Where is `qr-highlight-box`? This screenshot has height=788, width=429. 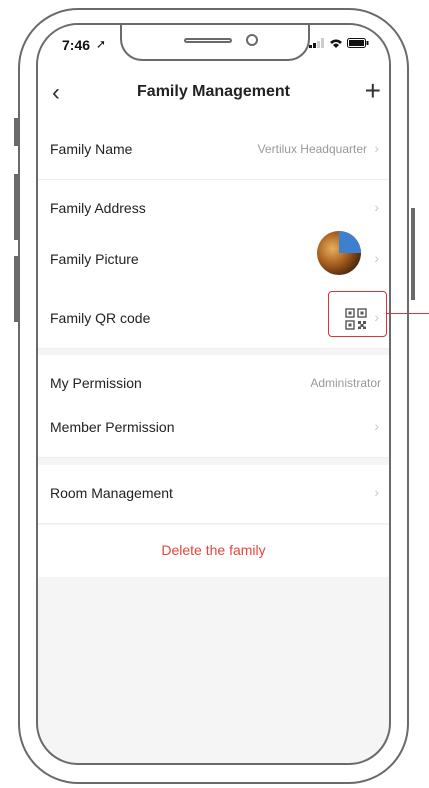
qr-highlight-box is located at coordinates (357, 314).